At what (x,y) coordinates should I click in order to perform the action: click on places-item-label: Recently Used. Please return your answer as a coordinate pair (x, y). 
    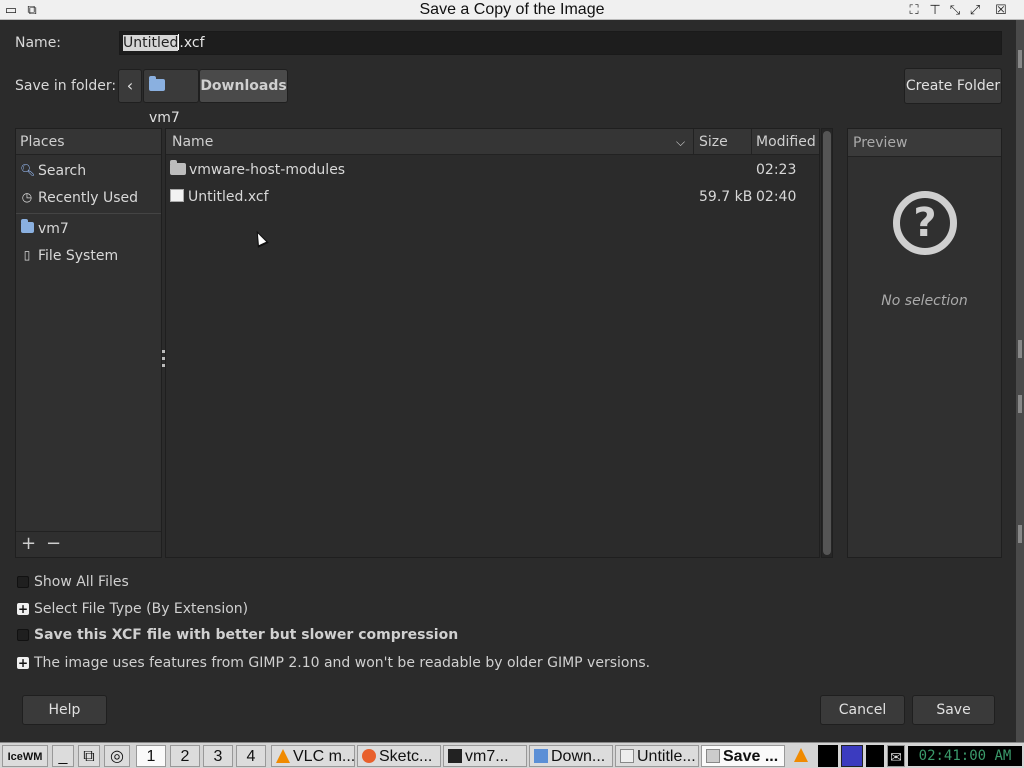
    Looking at the image, I should click on (88, 198).